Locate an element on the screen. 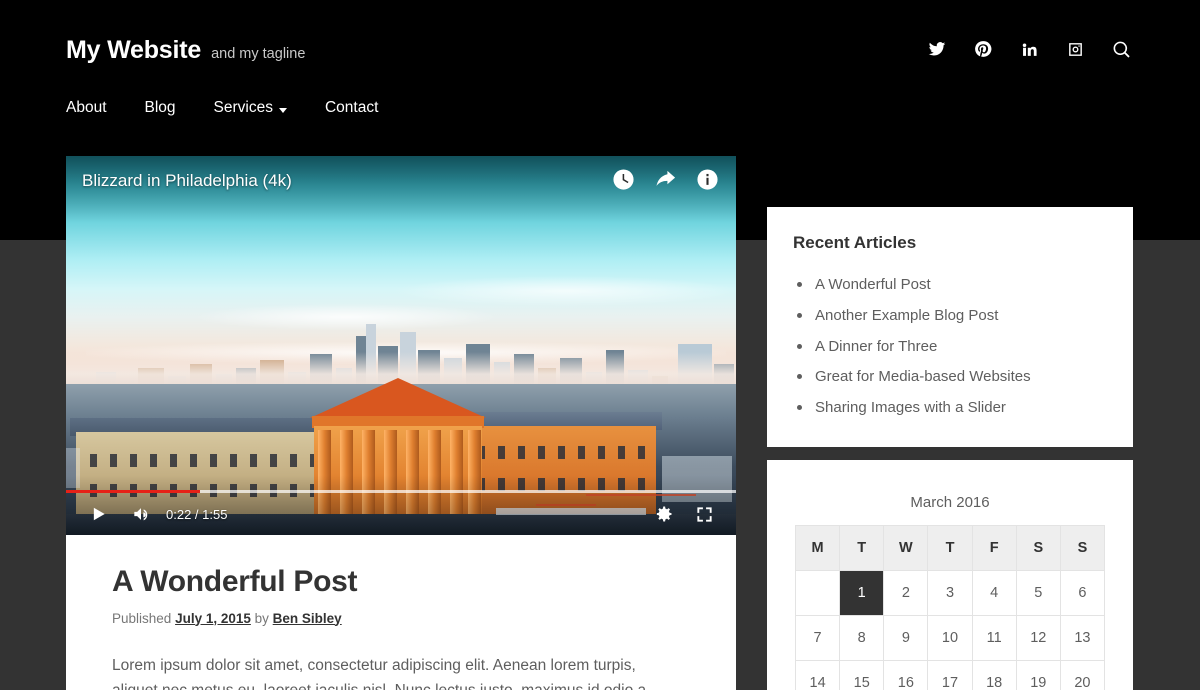 The height and width of the screenshot is (690, 1200). calendar-day-cell: 17 is located at coordinates (950, 675).